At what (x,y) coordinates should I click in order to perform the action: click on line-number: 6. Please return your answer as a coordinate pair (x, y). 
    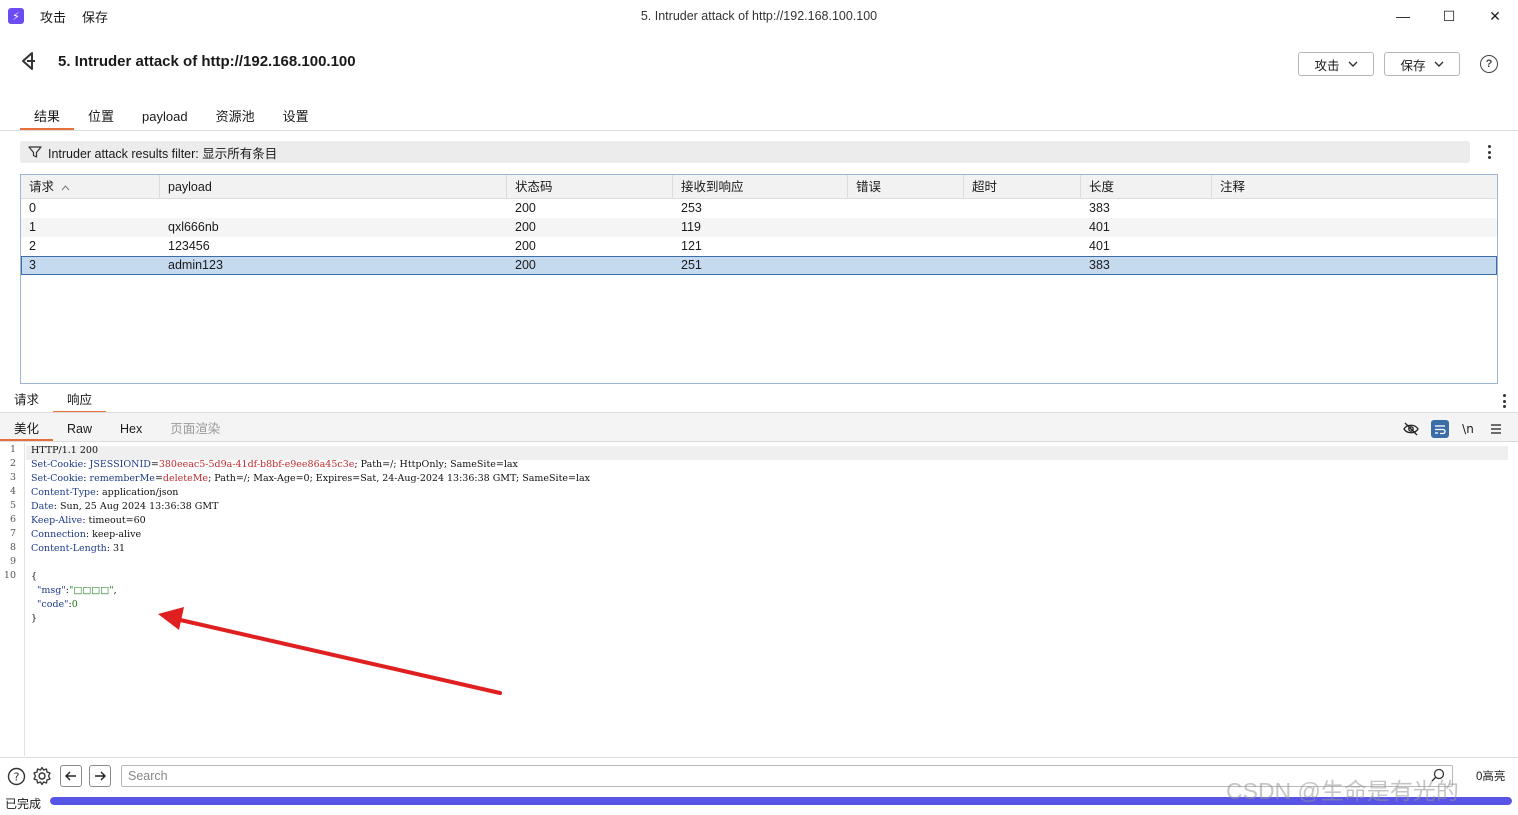
    Looking at the image, I should click on (12, 519).